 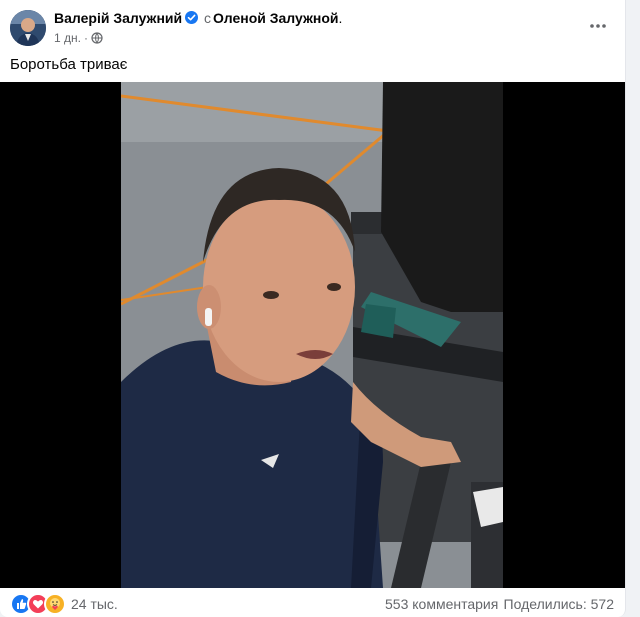 I want to click on tagged-name: Оленой Залужной, so click(x=275, y=18).